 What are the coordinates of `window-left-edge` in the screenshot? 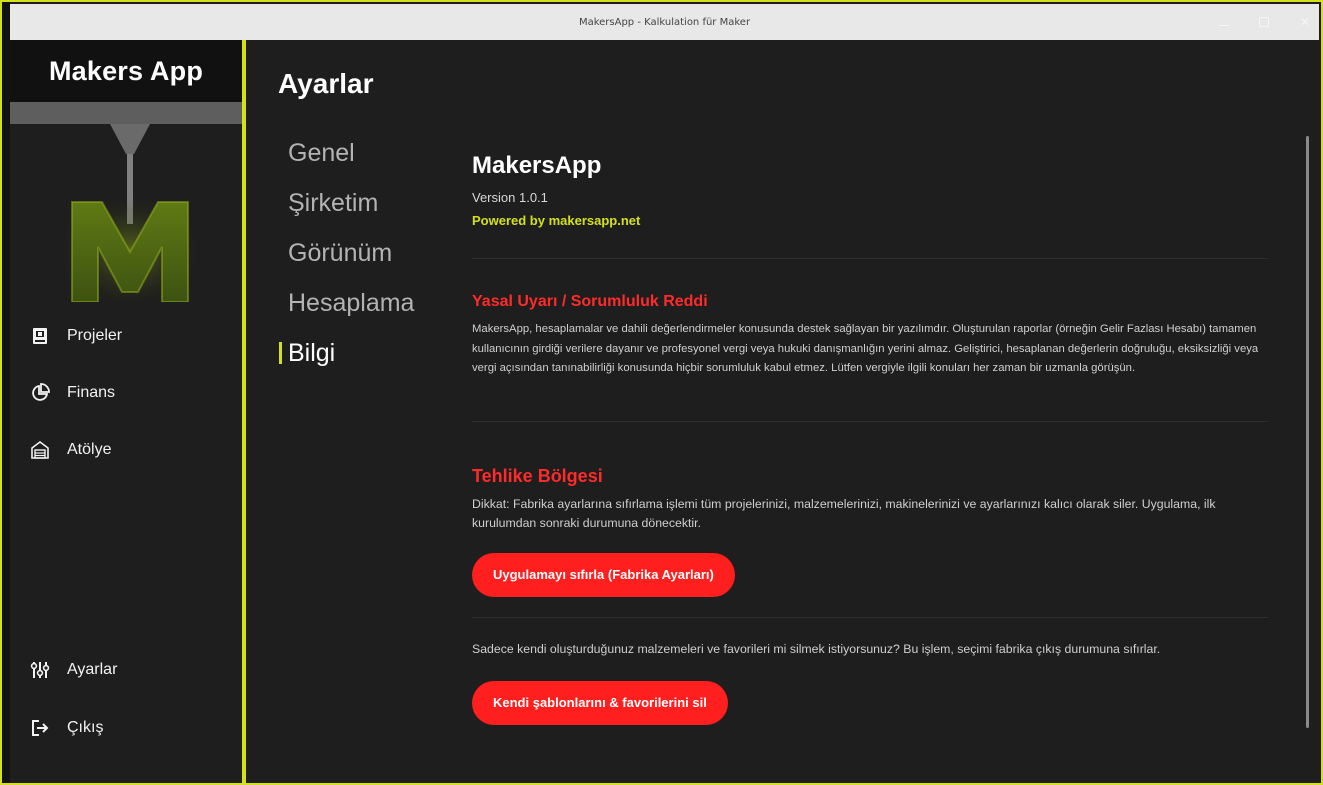 It's located at (6, 392).